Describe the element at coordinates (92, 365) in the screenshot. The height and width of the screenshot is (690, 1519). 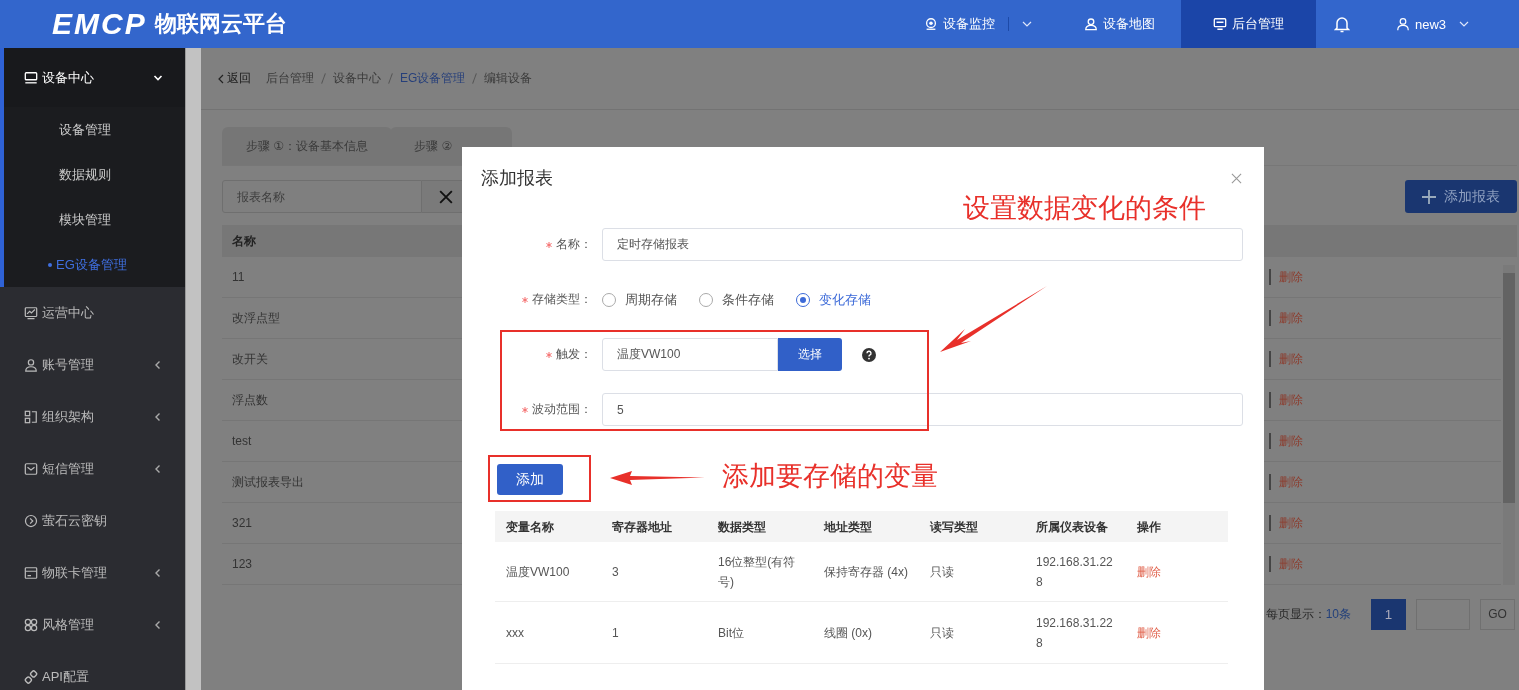
I see `sidebar-item: 账号管理` at that location.